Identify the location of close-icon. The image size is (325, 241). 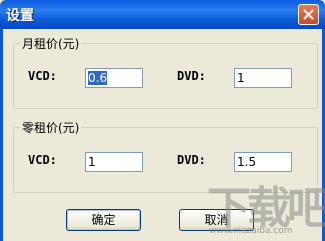
(308, 14).